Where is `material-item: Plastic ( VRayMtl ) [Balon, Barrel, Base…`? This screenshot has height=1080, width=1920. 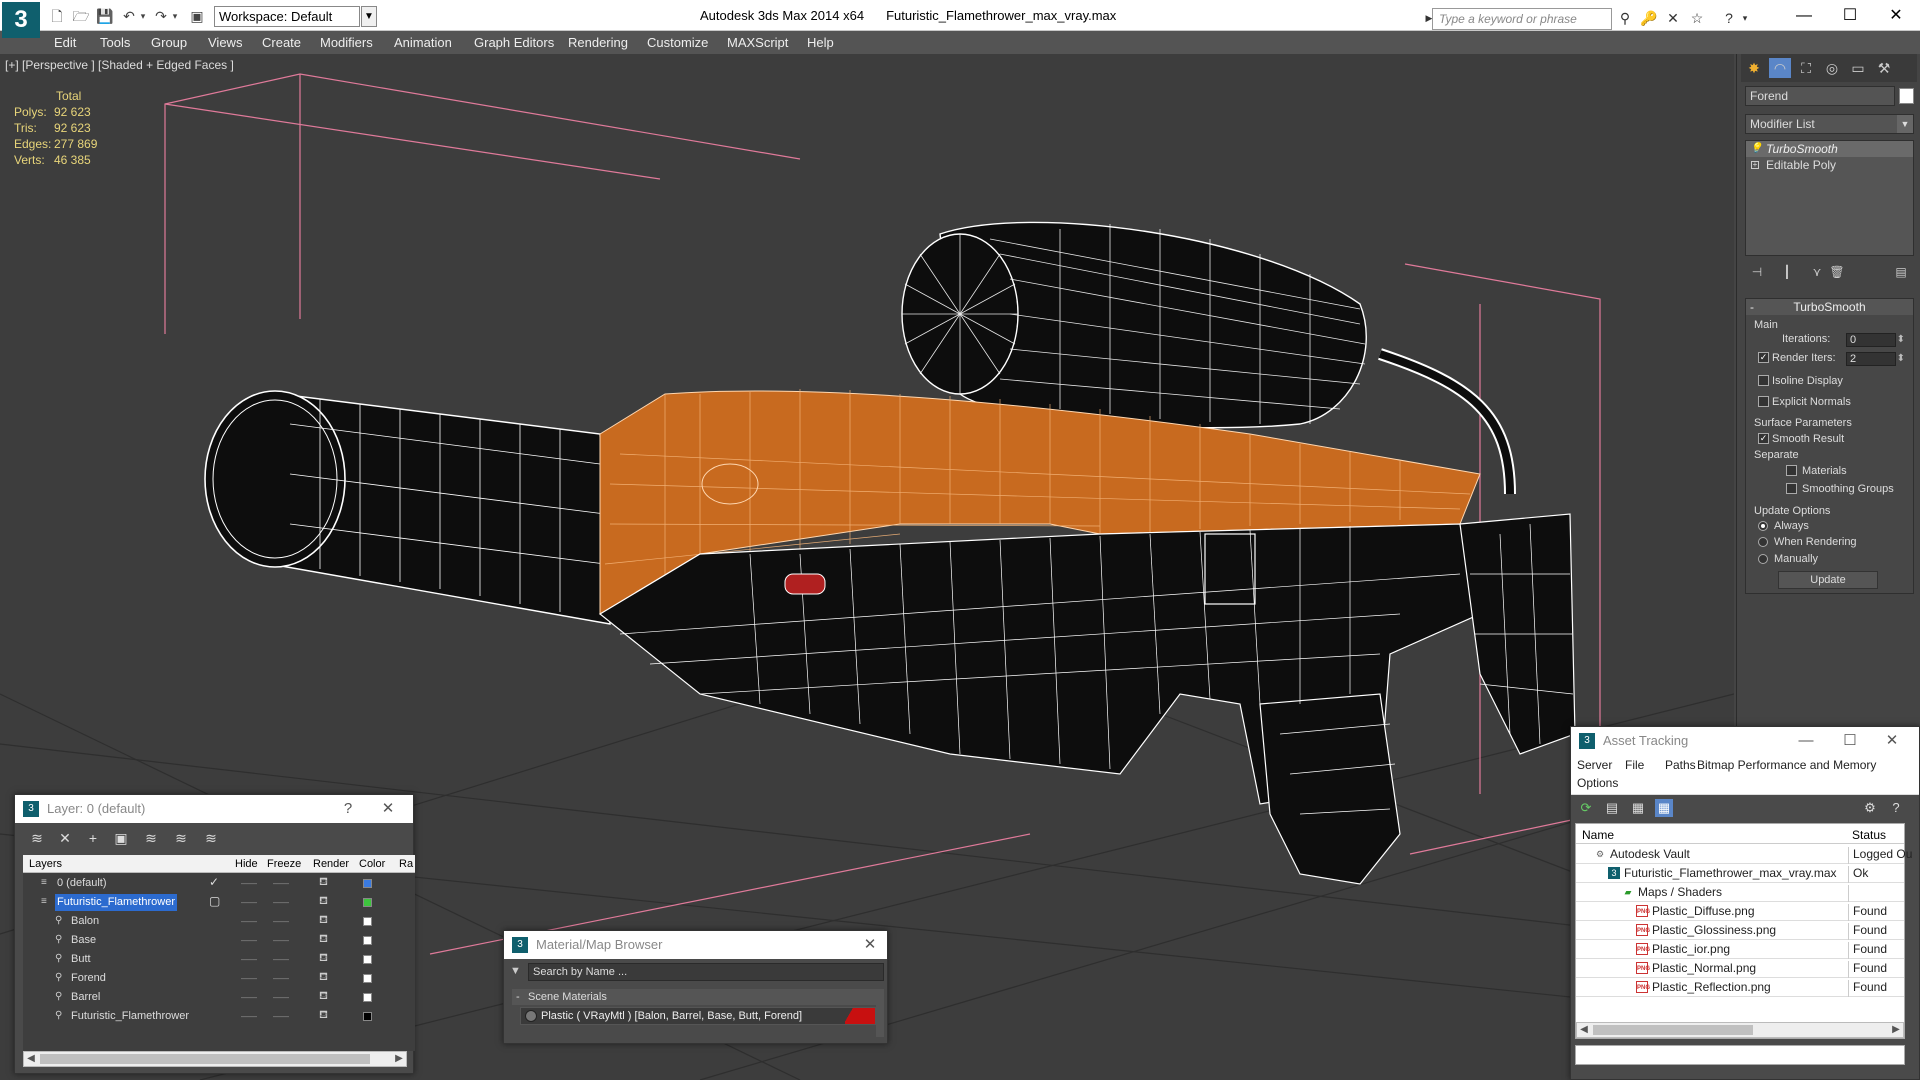
material-item: Plastic ( VRayMtl ) [Balon, Barrel, Base… is located at coordinates (698, 1016).